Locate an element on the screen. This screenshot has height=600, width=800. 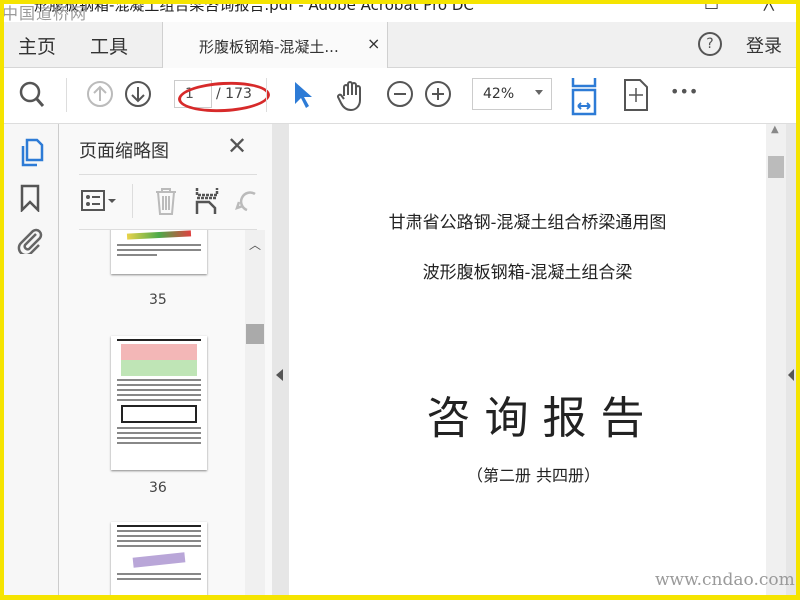
login-button: 登录 is located at coordinates (764, 45).